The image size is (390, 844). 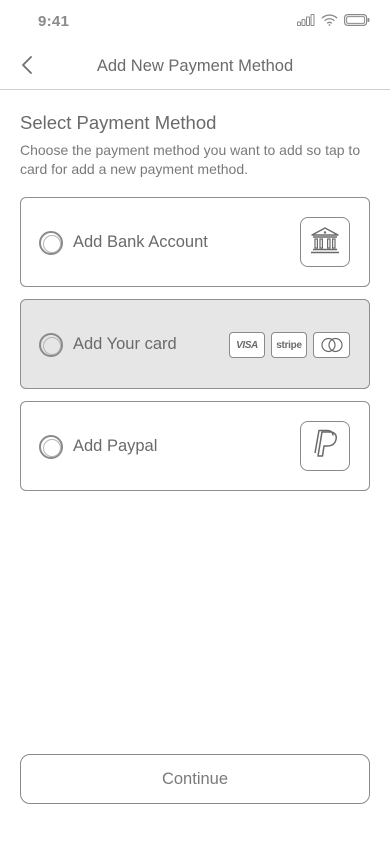 I want to click on mastercard-logo, so click(x=331, y=345).